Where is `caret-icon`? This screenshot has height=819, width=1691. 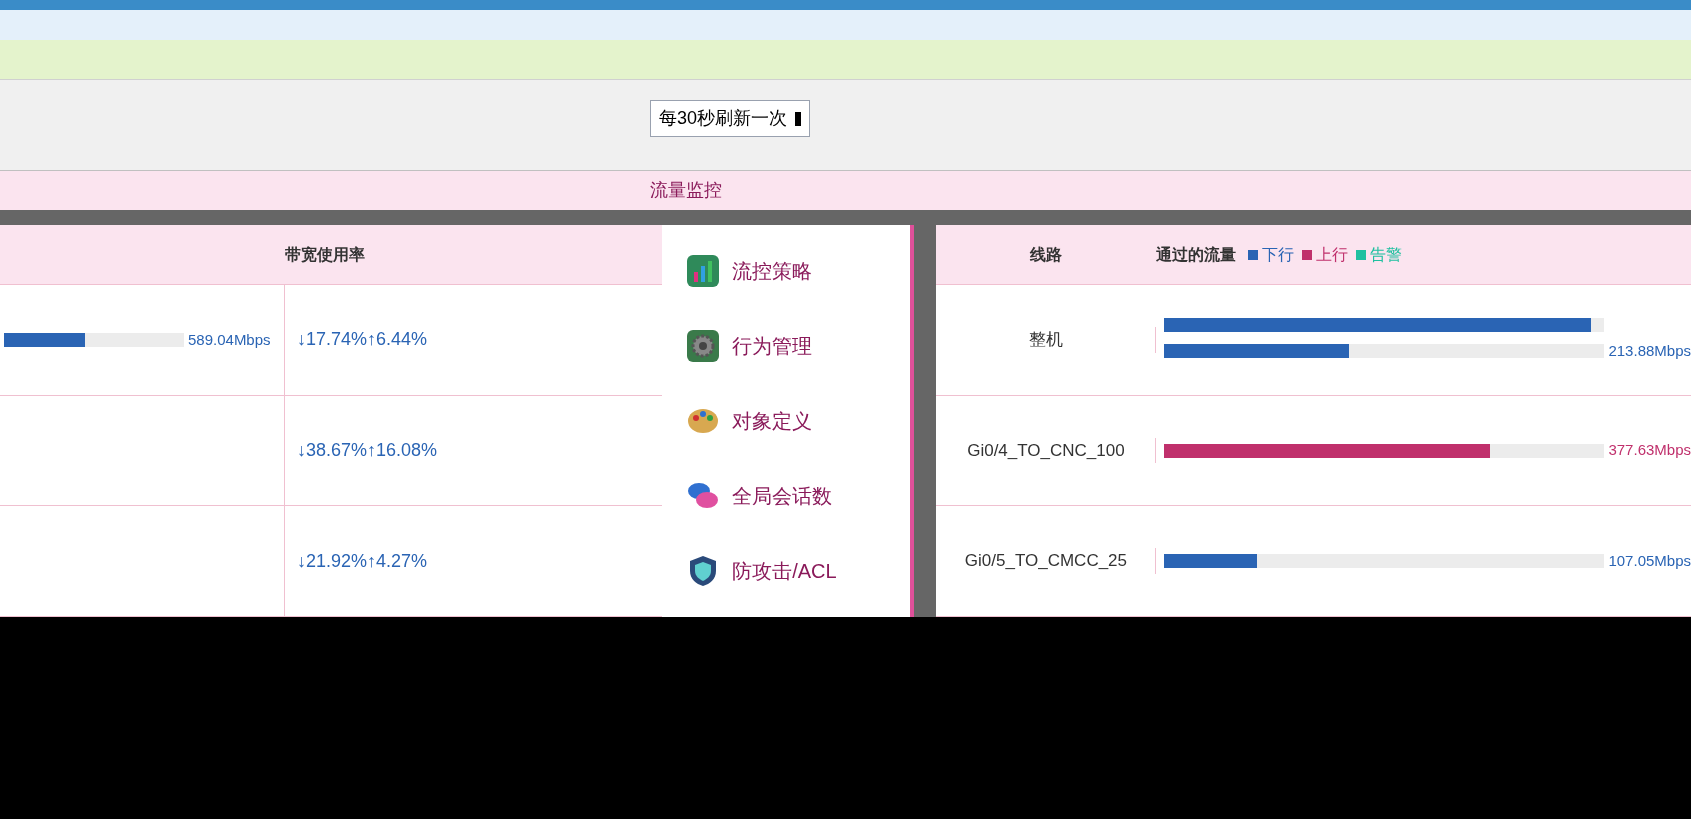 caret-icon is located at coordinates (798, 118).